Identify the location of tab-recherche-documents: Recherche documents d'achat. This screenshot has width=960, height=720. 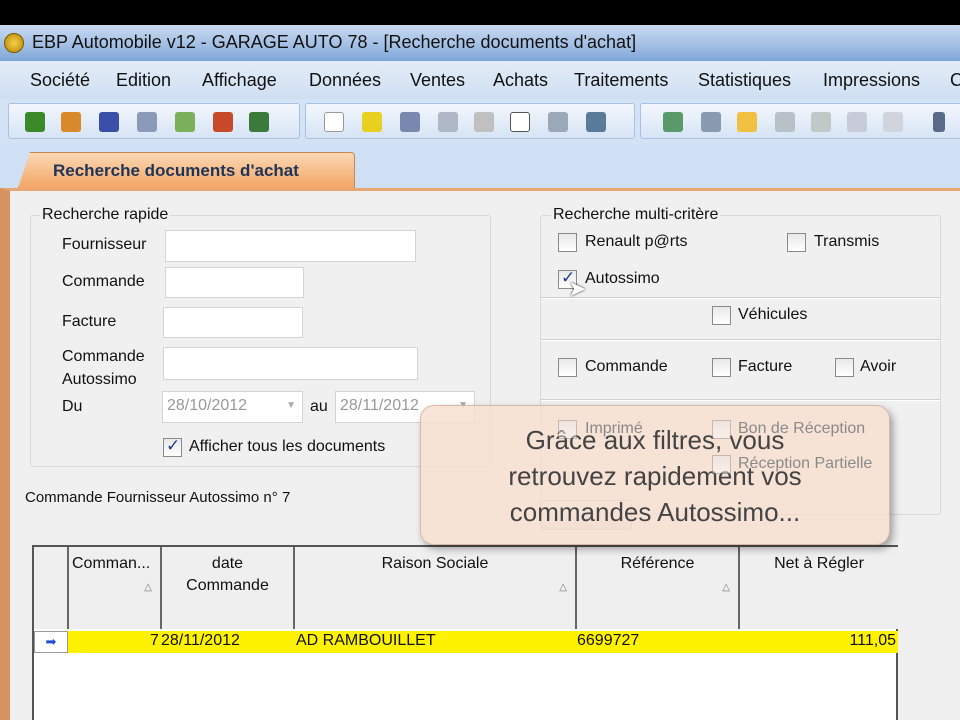
(186, 170).